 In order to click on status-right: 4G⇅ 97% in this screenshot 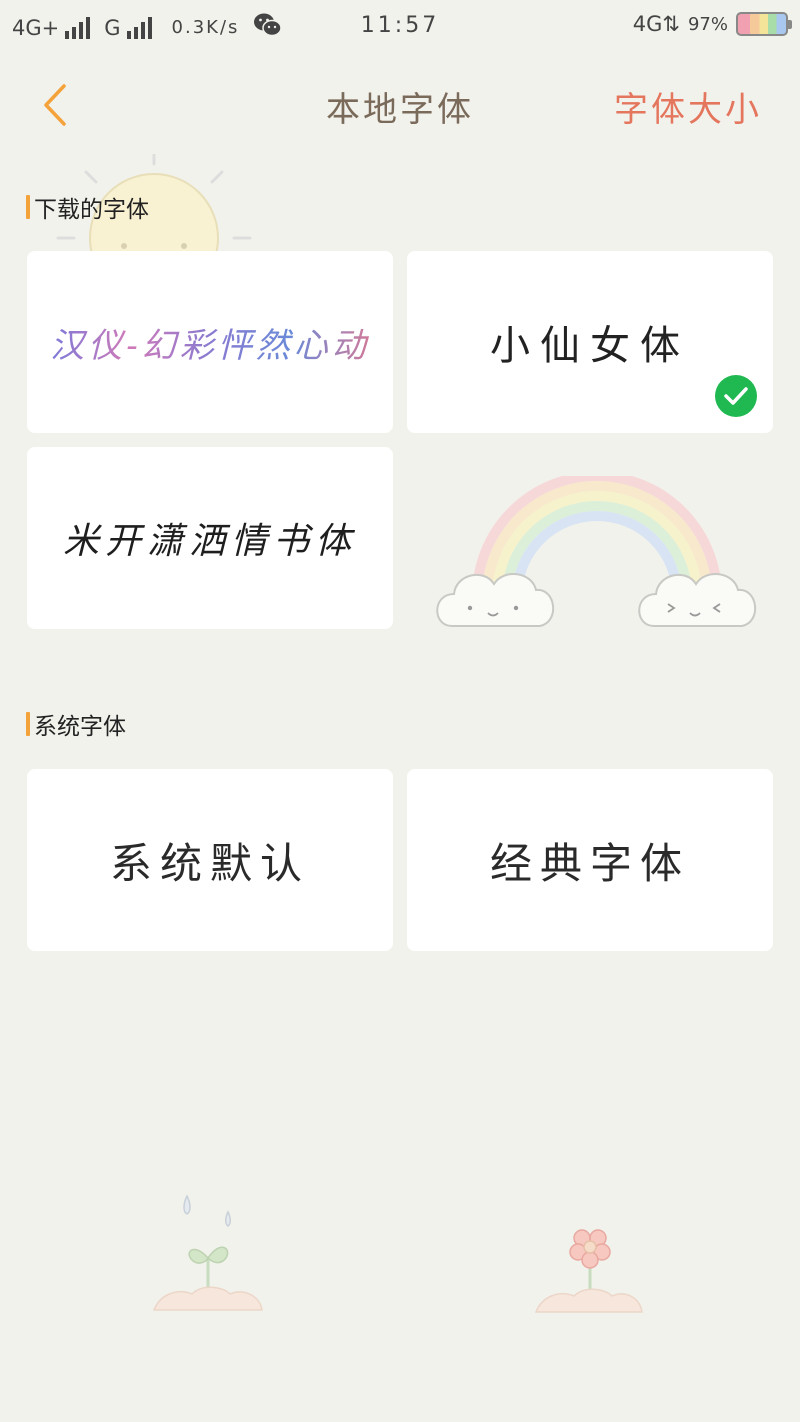, I will do `click(712, 24)`.